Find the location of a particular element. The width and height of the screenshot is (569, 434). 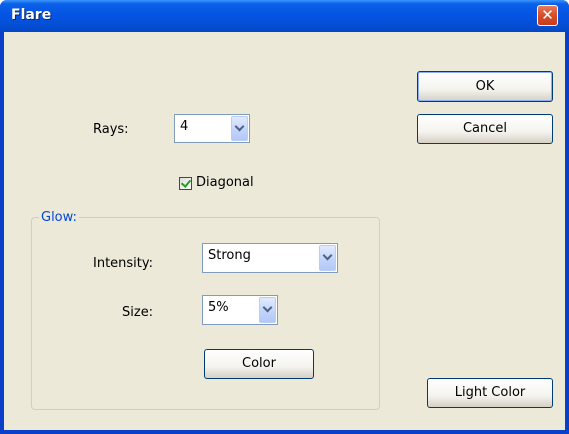

size-value: 5% is located at coordinates (218, 307).